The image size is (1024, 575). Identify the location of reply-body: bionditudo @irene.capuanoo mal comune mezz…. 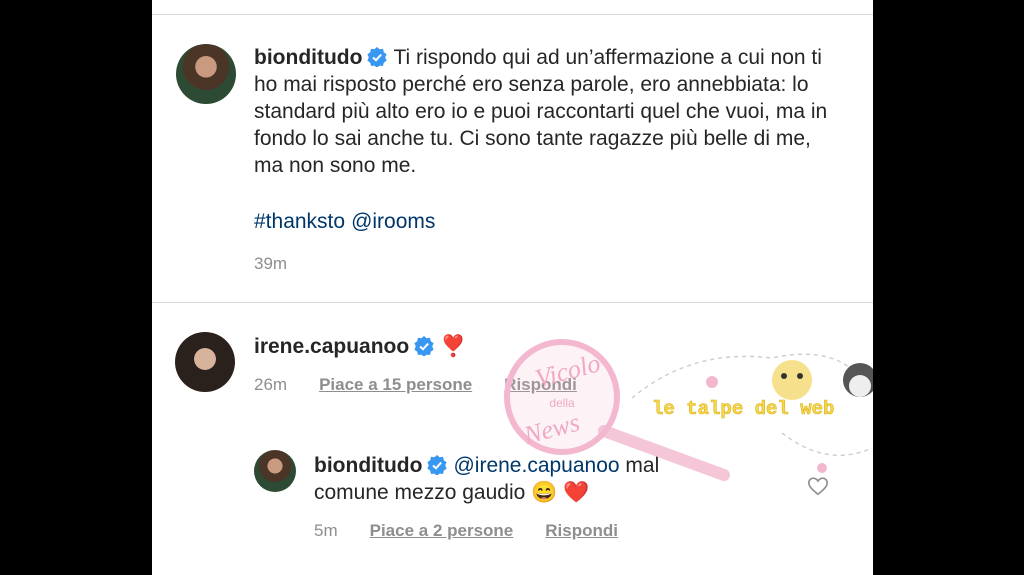
(549, 479).